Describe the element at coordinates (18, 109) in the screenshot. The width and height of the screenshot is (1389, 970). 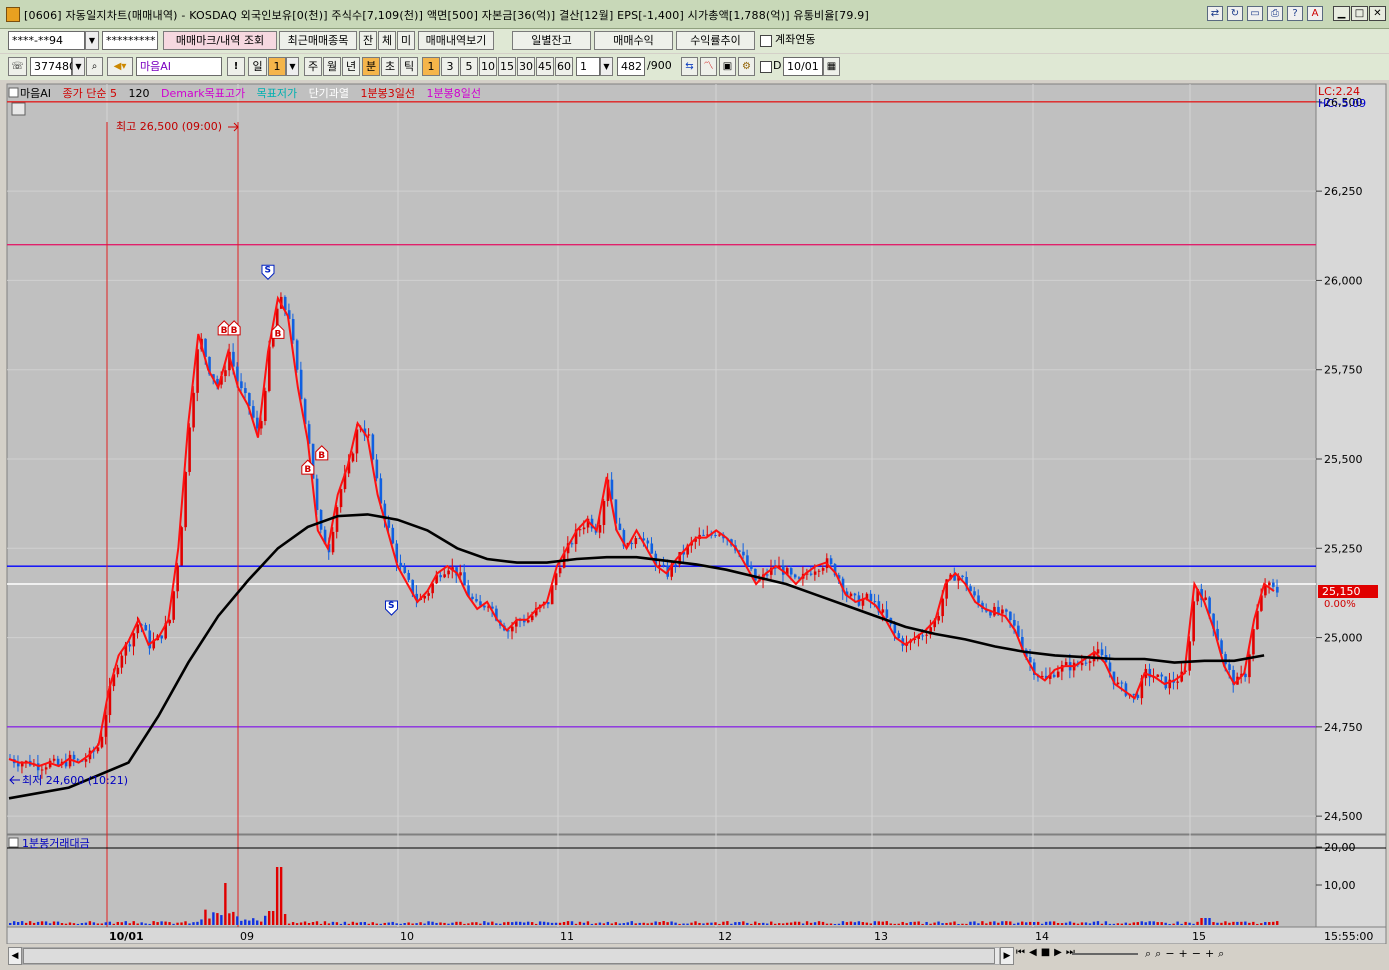
I see `grid-toggle-icon` at that location.